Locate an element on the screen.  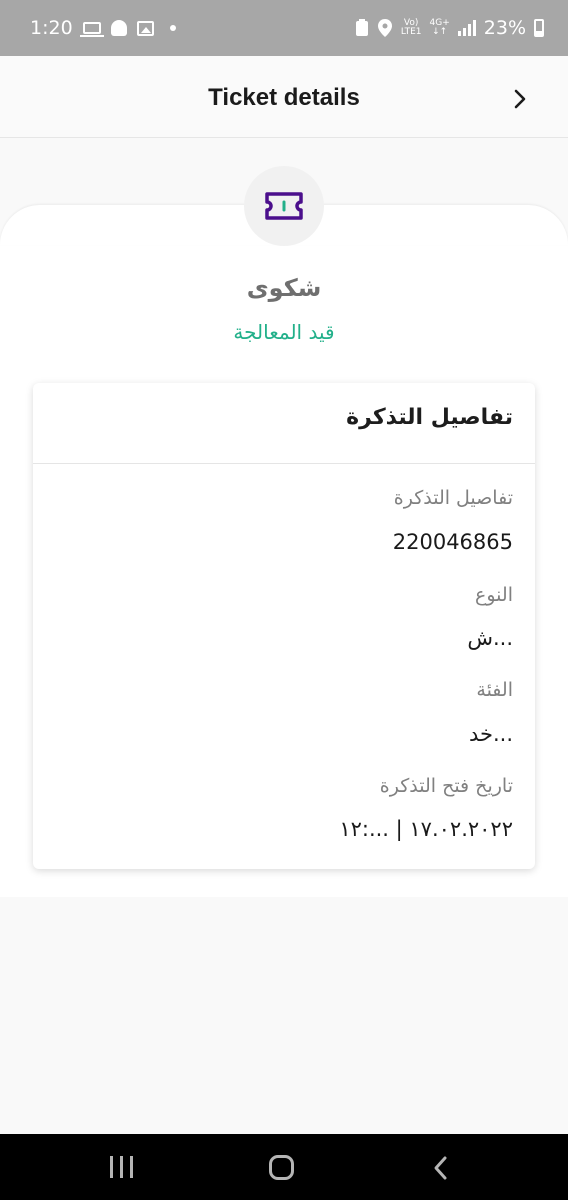
ticket-type-label: النوع is located at coordinates (494, 595).